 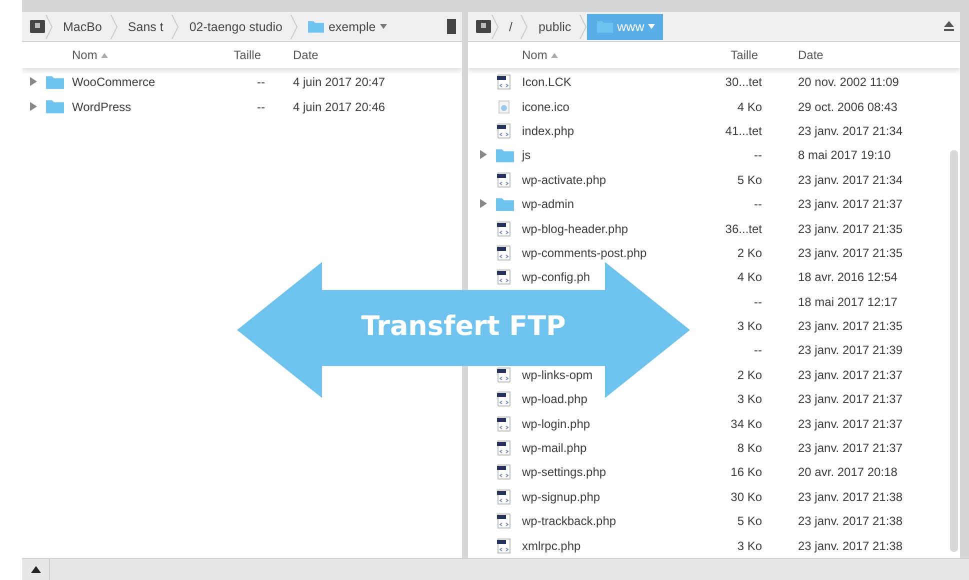 I want to click on path-segment: public, so click(x=554, y=27).